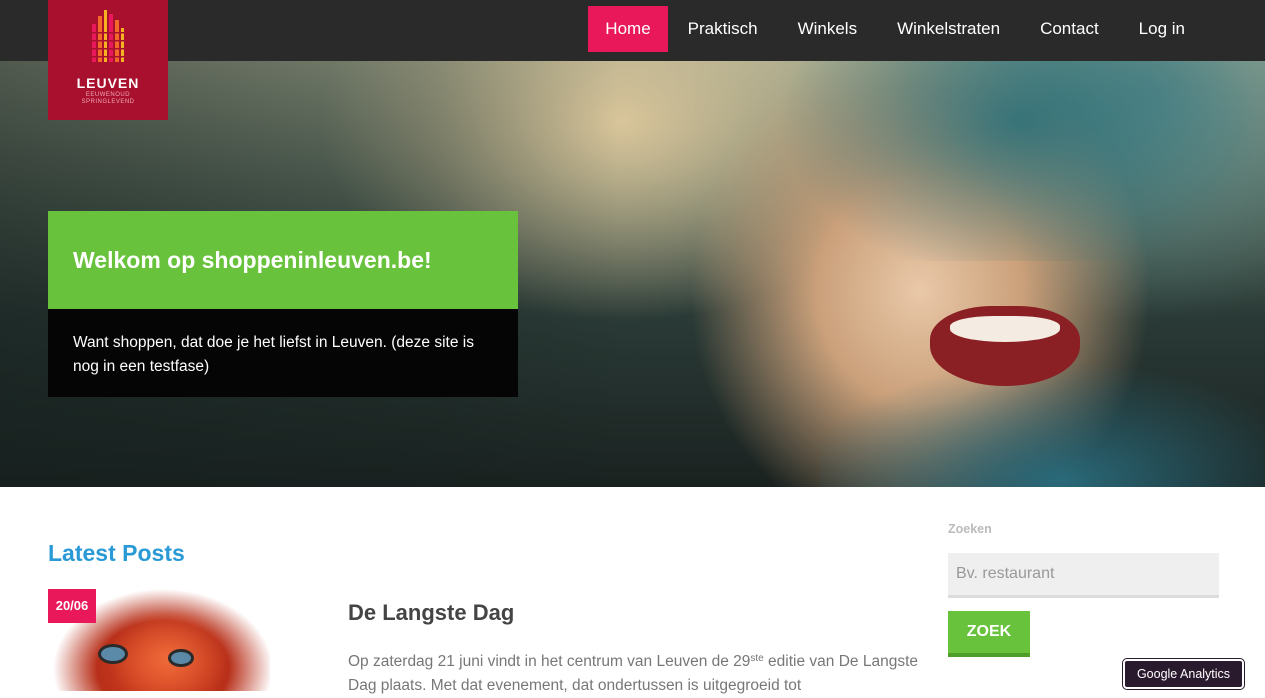  Describe the element at coordinates (108, 95) in the screenshot. I see `logo-tagline-line1: EEUWENOUD` at that location.